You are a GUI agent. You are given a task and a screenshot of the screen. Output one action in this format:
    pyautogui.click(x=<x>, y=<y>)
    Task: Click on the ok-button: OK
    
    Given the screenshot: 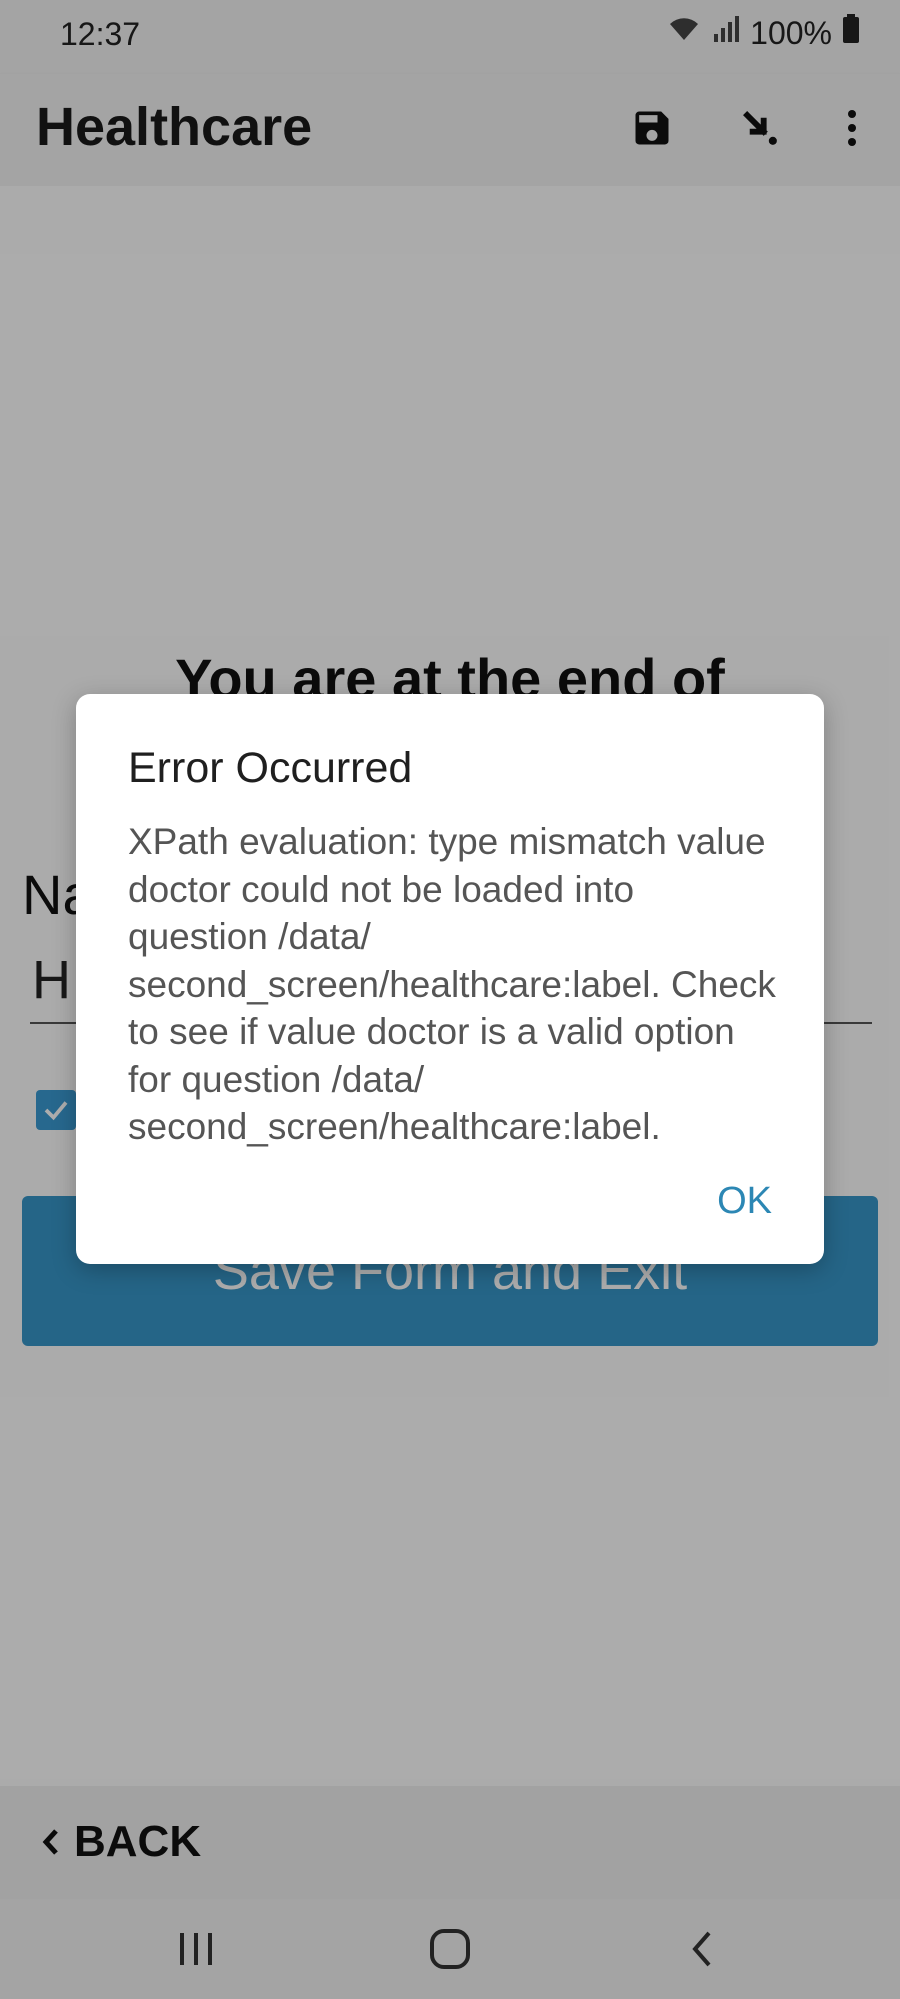 What is the action you would take?
    pyautogui.click(x=744, y=1201)
    